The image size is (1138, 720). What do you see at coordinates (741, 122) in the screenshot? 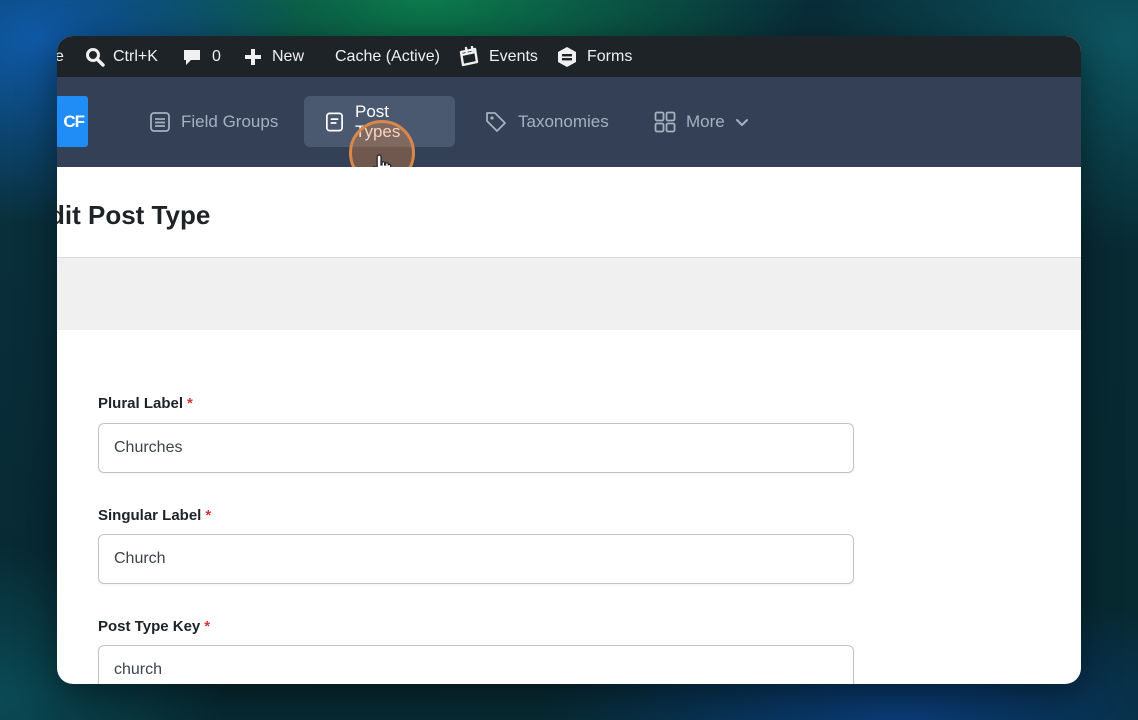
I see `chevron-down-icon` at bounding box center [741, 122].